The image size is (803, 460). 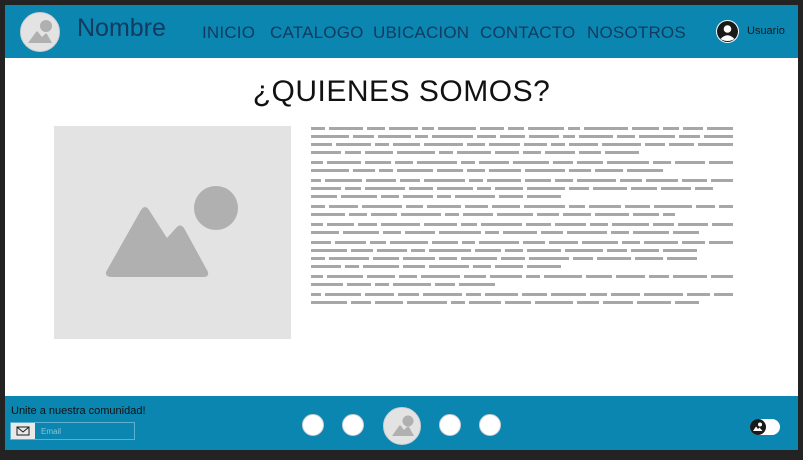 I want to click on user-avatar-icon, so click(x=727, y=31).